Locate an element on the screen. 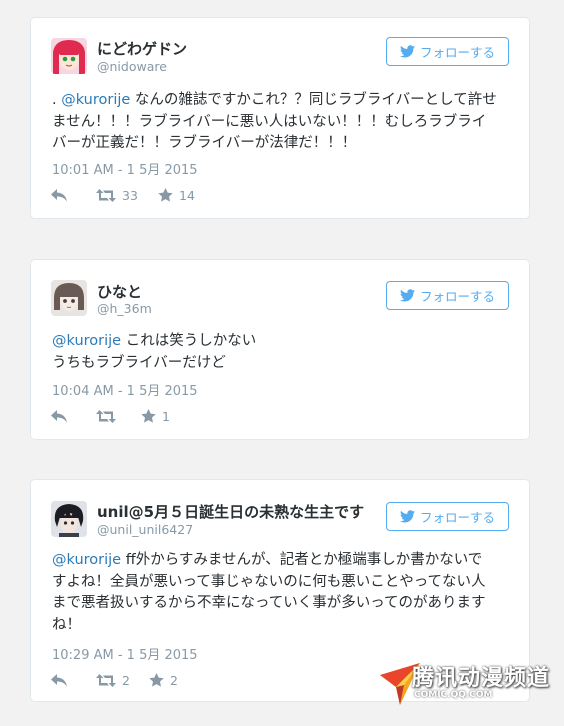 This screenshot has width=564, height=726. favorite-count: 2 is located at coordinates (174, 680).